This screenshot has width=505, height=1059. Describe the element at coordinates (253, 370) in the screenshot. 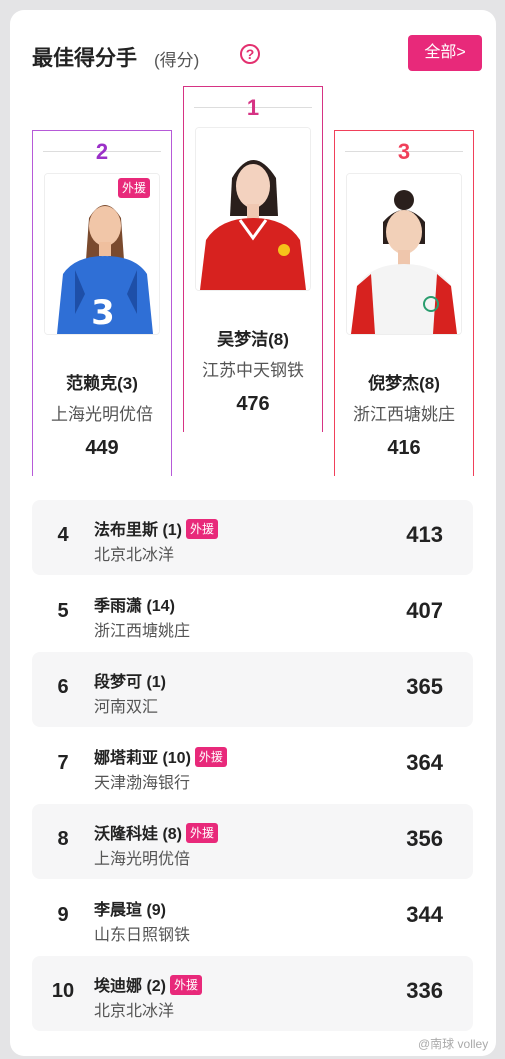

I see `podium-team-name: 江苏中天钢铁` at that location.